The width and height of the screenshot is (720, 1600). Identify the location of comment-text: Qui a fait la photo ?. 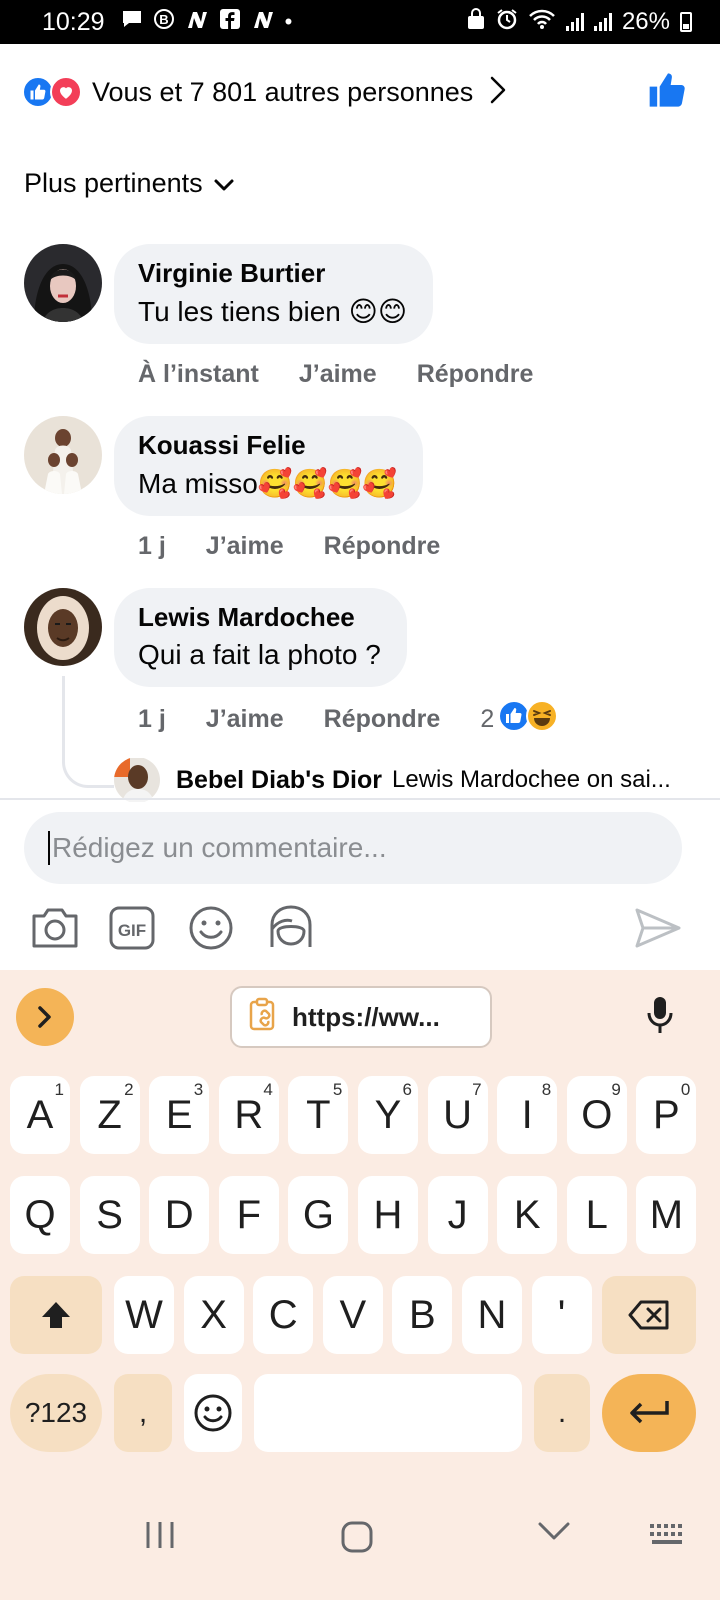
(259, 654).